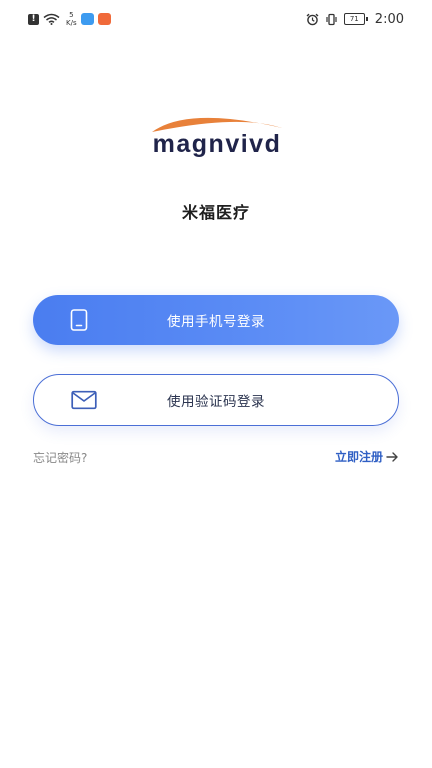  I want to click on status-bar-left: ! 5 K/s, so click(69, 19).